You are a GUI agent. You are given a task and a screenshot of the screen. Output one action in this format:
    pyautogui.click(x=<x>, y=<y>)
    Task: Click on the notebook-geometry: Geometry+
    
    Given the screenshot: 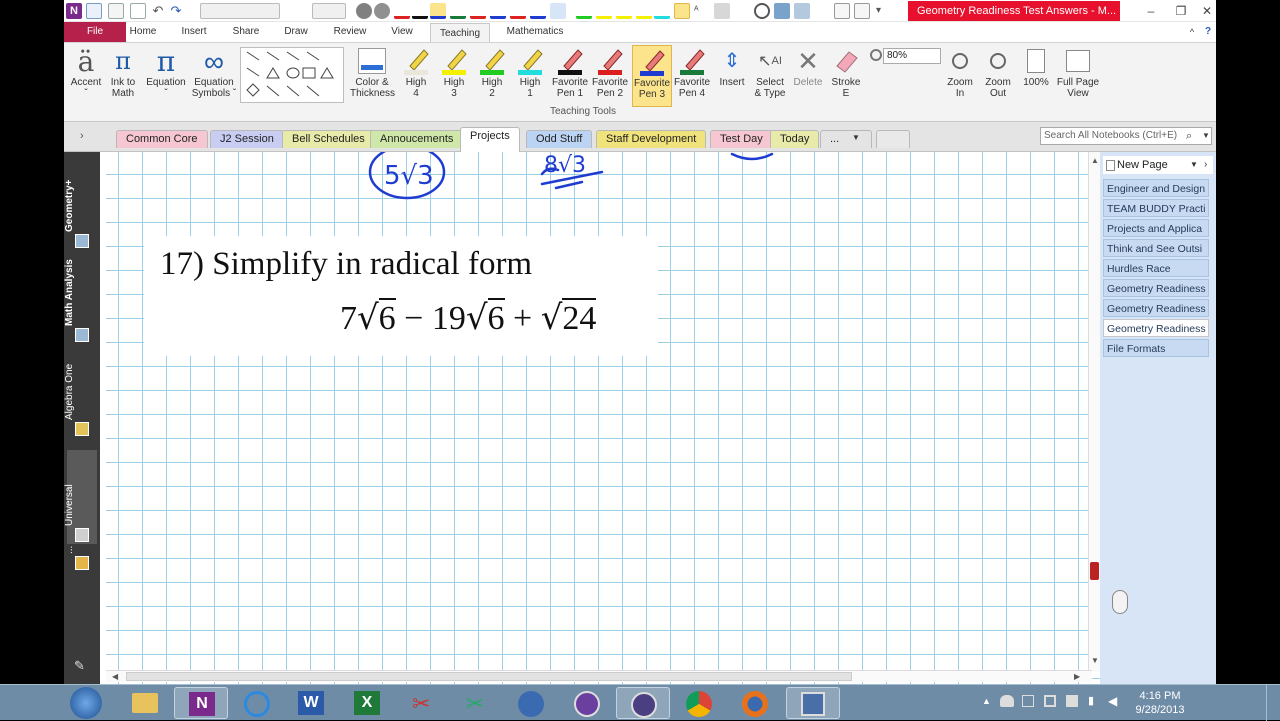 What is the action you would take?
    pyautogui.click(x=80, y=203)
    